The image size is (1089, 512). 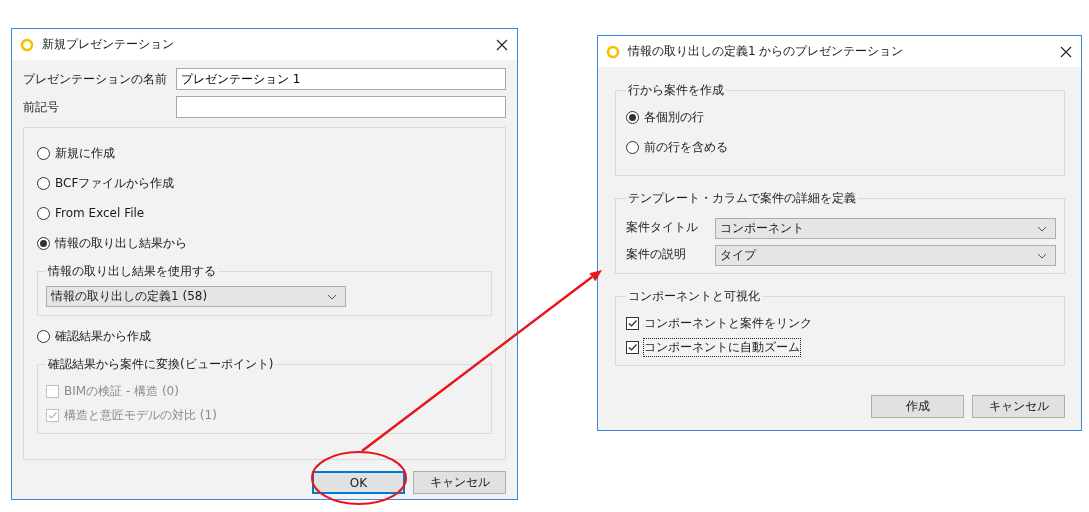 I want to click on checkbox-label: 構造と意匠モデルの対比 (1), so click(x=140, y=415).